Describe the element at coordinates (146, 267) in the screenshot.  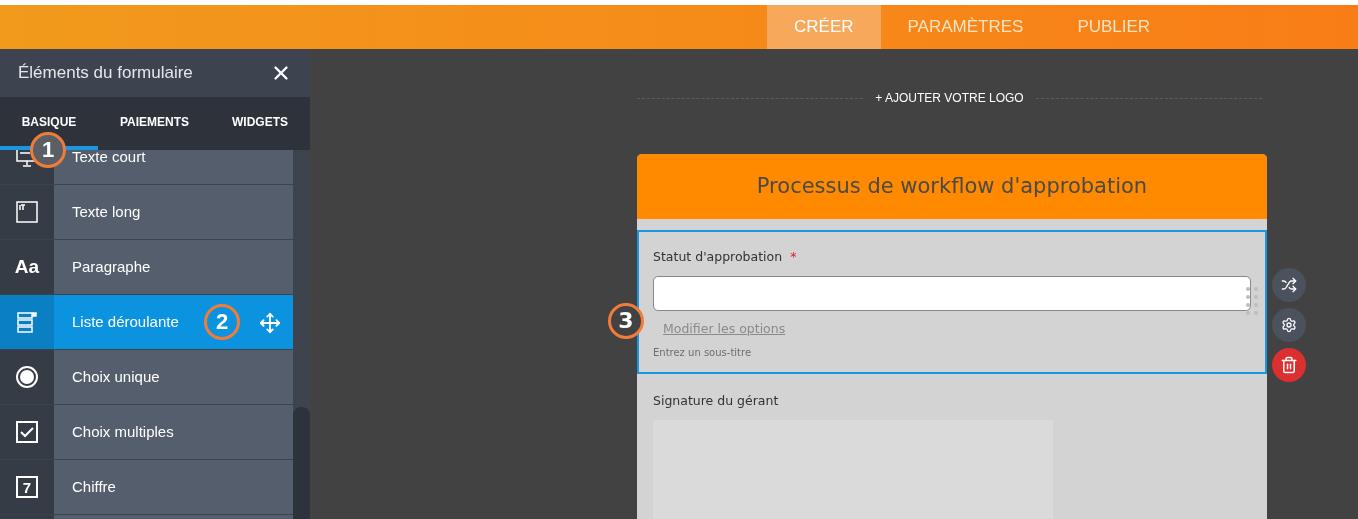
I see `element-item: Aa Paragraphe` at that location.